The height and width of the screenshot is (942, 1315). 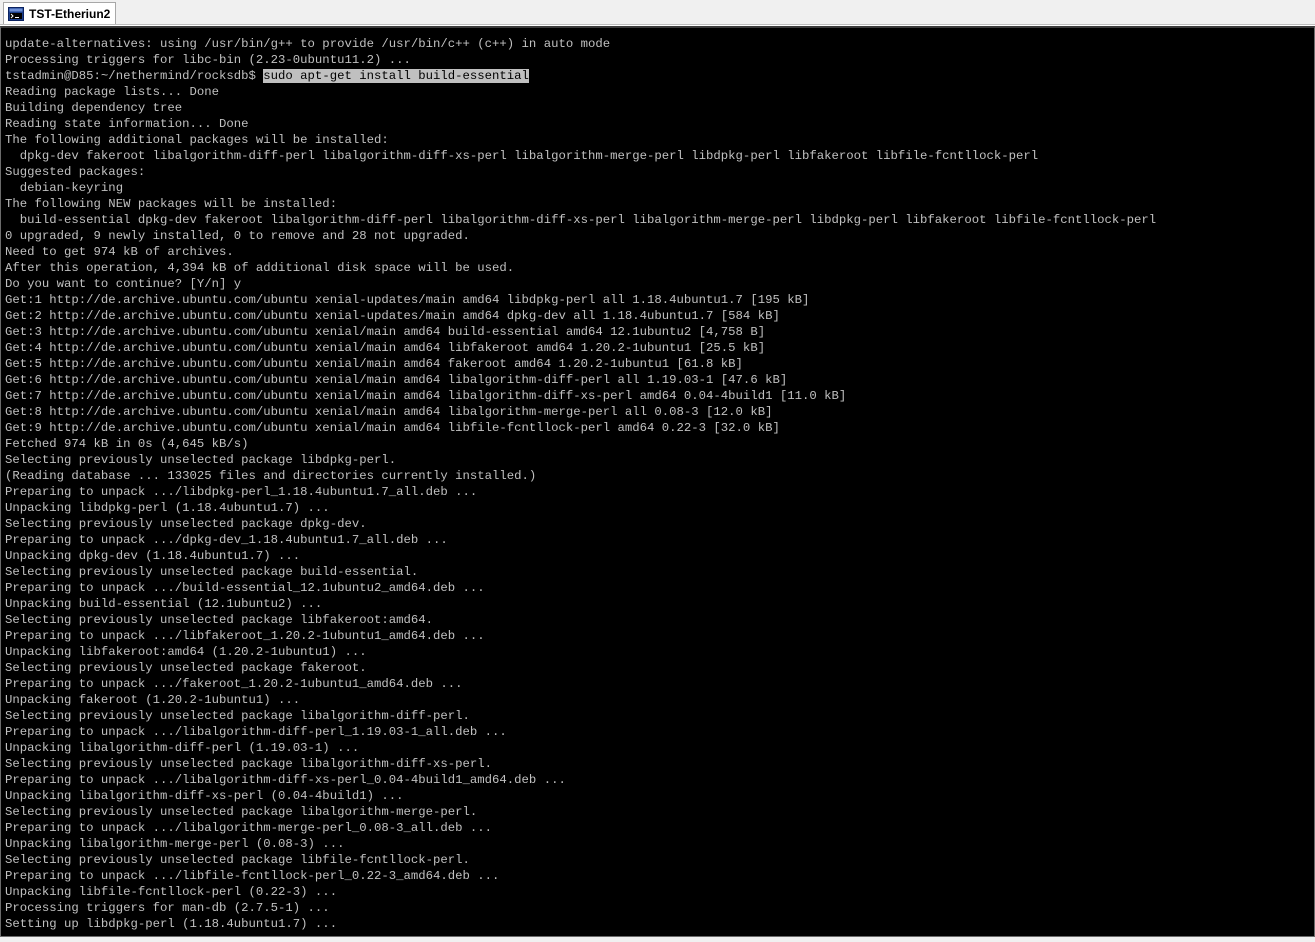 What do you see at coordinates (127, 444) in the screenshot?
I see `terminal-line: Fetched 974 kB in 0s (4,645 kB/s)` at bounding box center [127, 444].